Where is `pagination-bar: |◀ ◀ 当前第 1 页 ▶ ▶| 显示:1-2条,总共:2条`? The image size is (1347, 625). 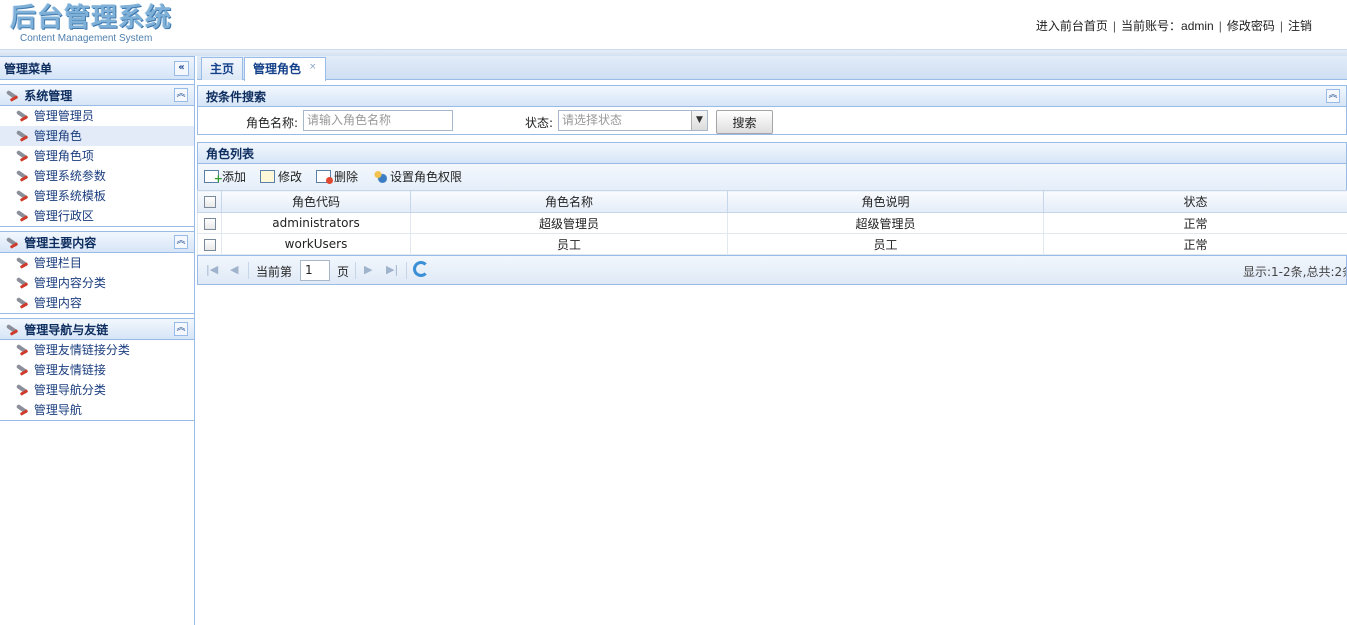 pagination-bar: |◀ ◀ 当前第 1 页 ▶ ▶| 显示:1-2条,总共:2条 is located at coordinates (772, 270).